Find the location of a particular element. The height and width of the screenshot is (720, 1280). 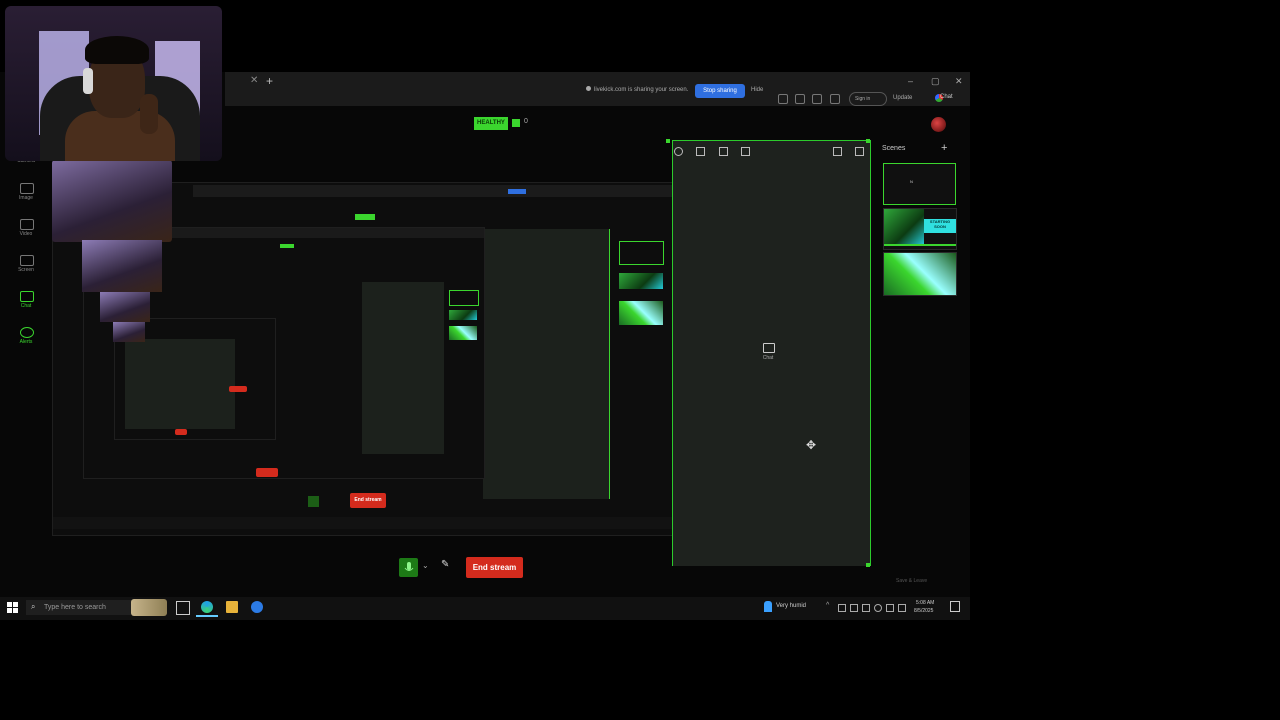

app-icon is located at coordinates (257, 607).